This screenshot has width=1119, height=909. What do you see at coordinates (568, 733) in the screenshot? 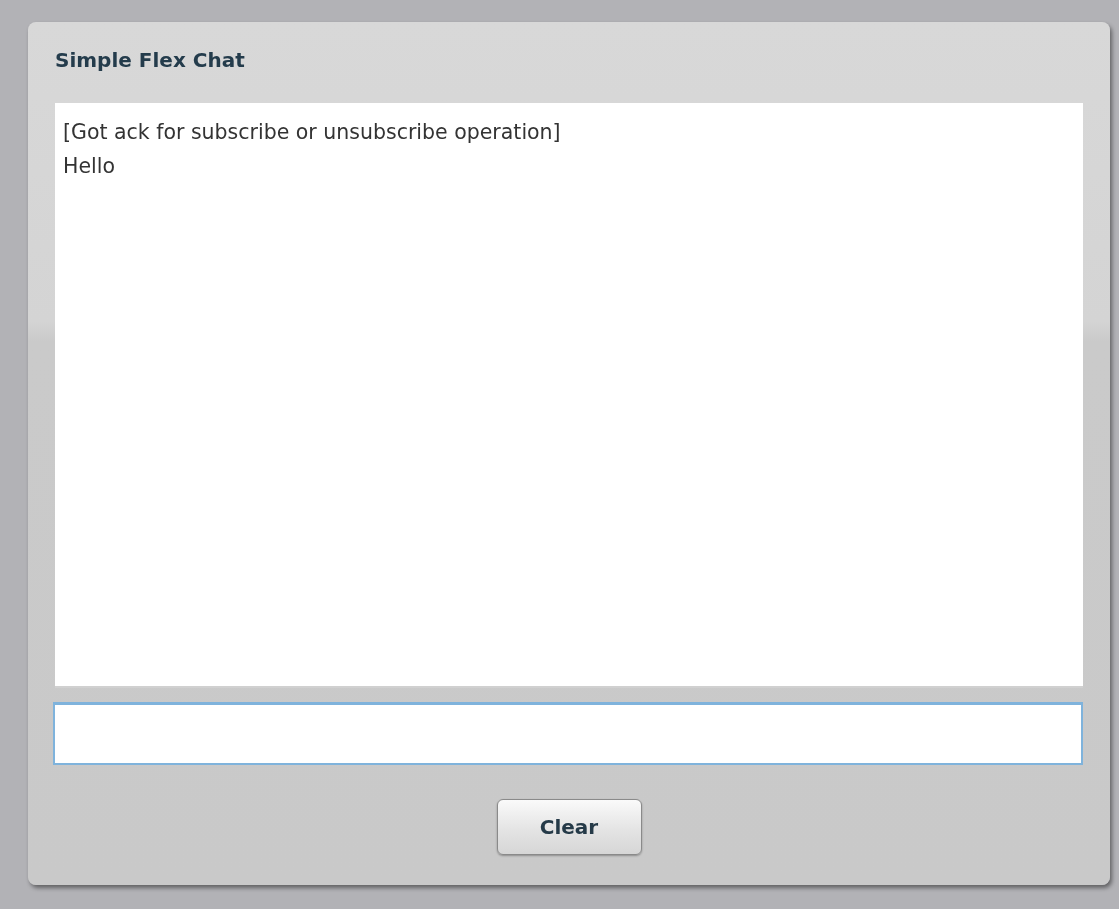
I see `message-input-field` at bounding box center [568, 733].